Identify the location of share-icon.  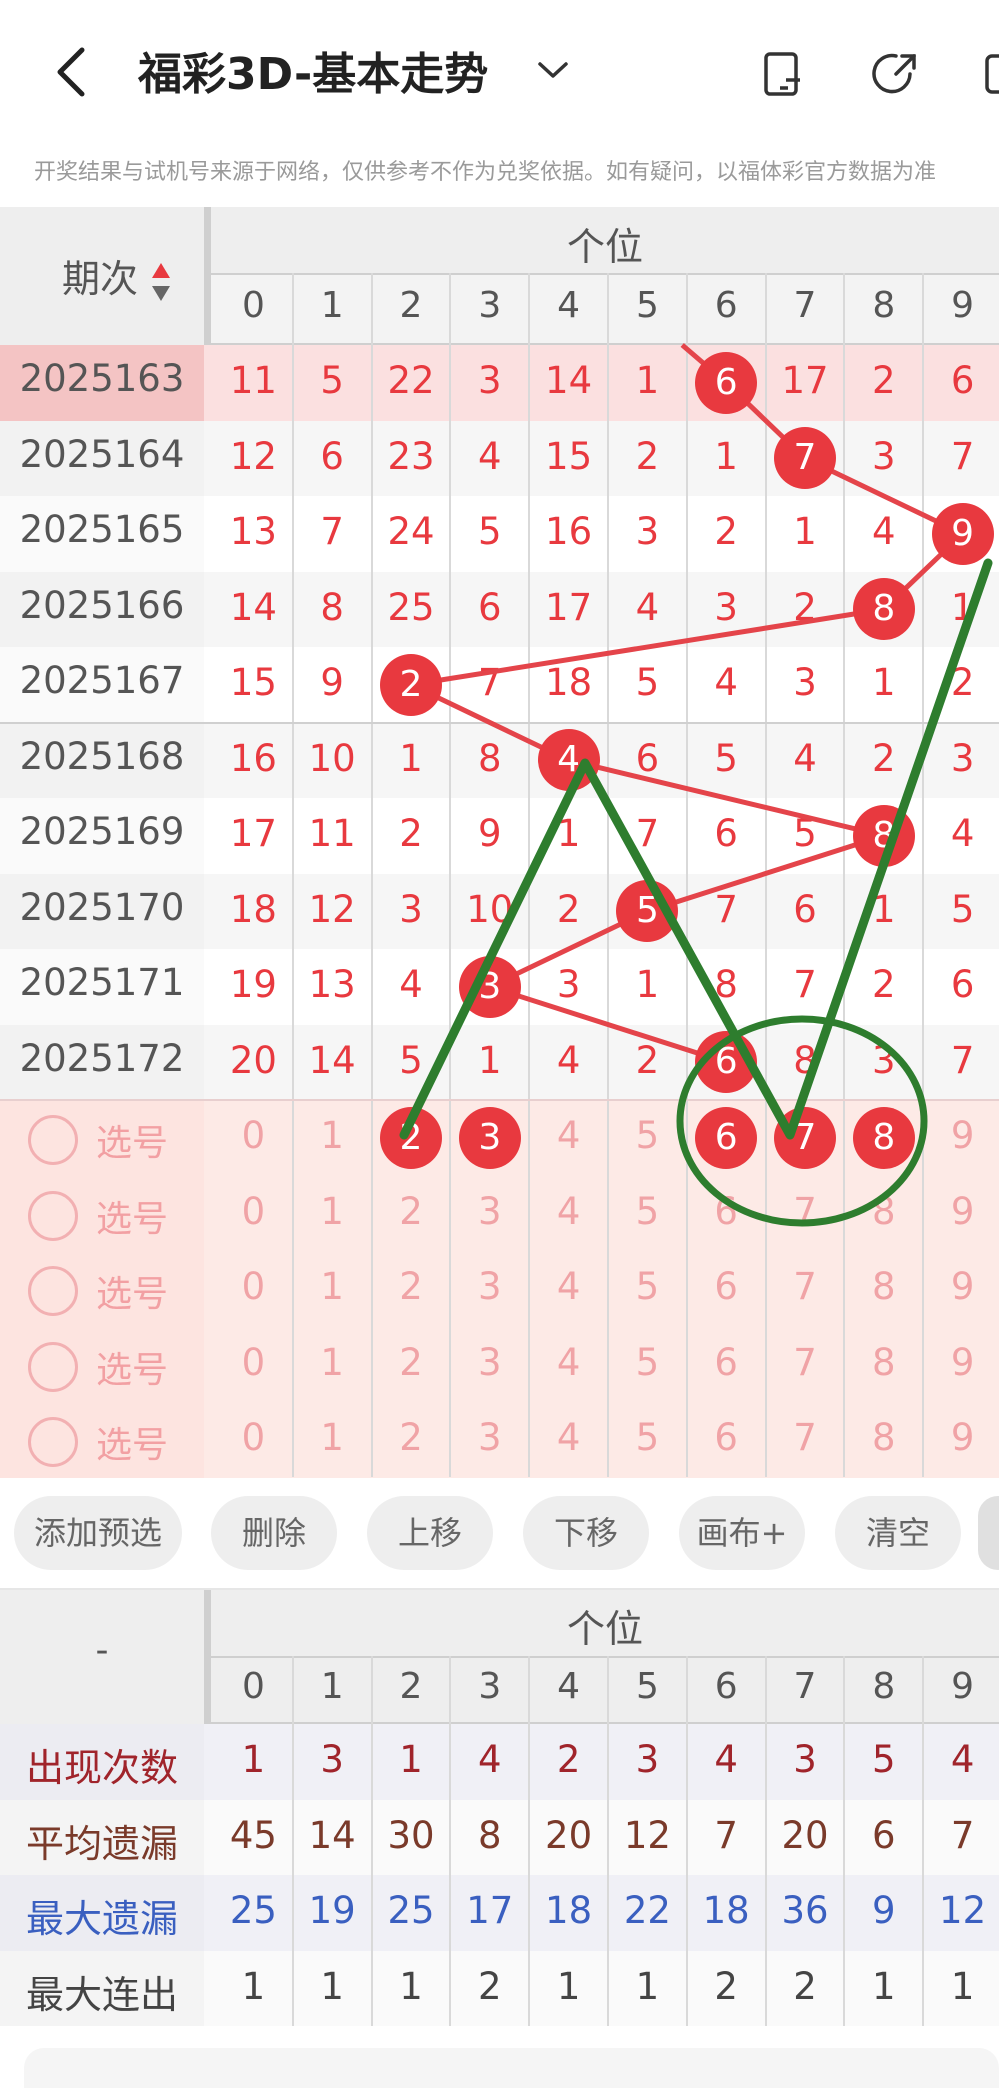
(896, 74).